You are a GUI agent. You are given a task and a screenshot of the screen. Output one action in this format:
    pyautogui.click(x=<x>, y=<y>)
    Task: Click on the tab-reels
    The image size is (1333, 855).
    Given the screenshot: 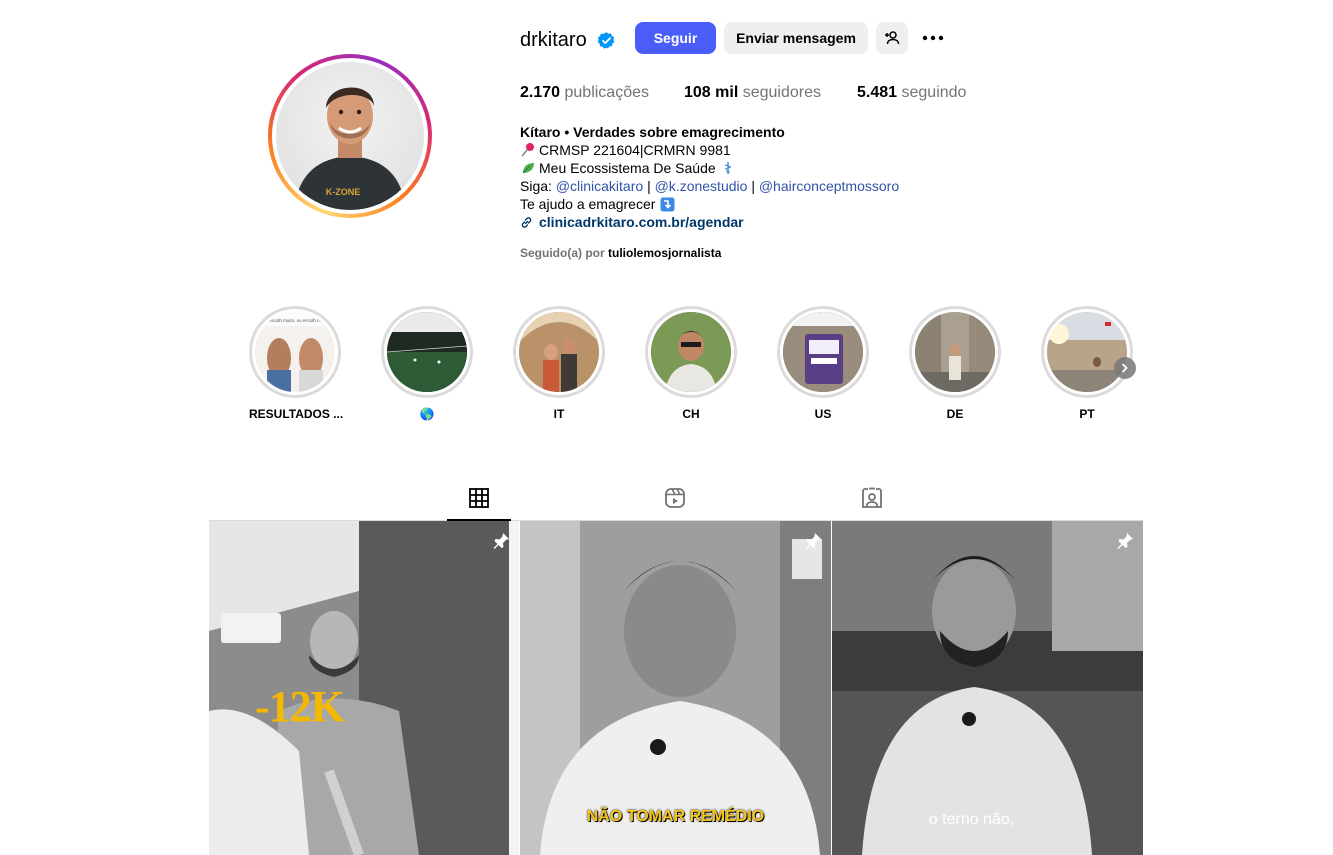 What is the action you would take?
    pyautogui.click(x=675, y=503)
    